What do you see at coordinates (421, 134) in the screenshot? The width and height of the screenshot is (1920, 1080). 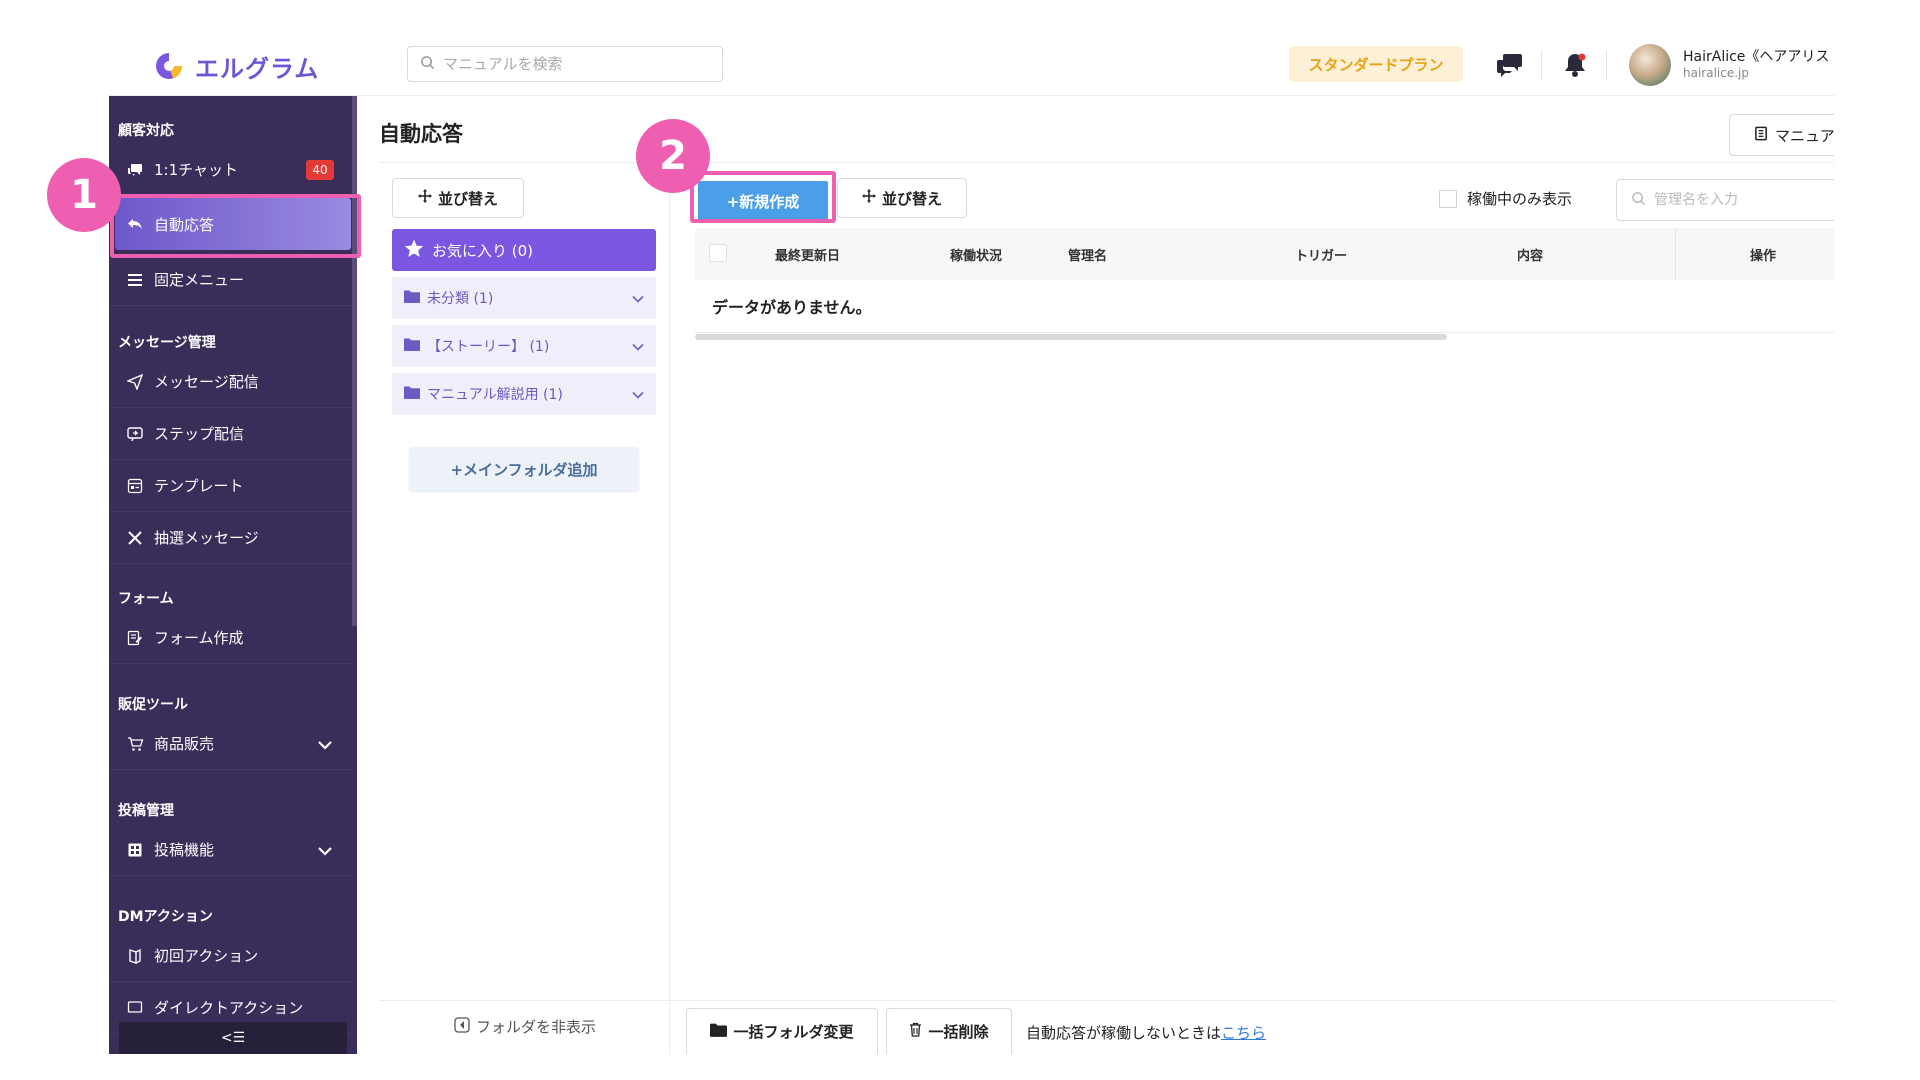 I see `page-title: 自動応答` at bounding box center [421, 134].